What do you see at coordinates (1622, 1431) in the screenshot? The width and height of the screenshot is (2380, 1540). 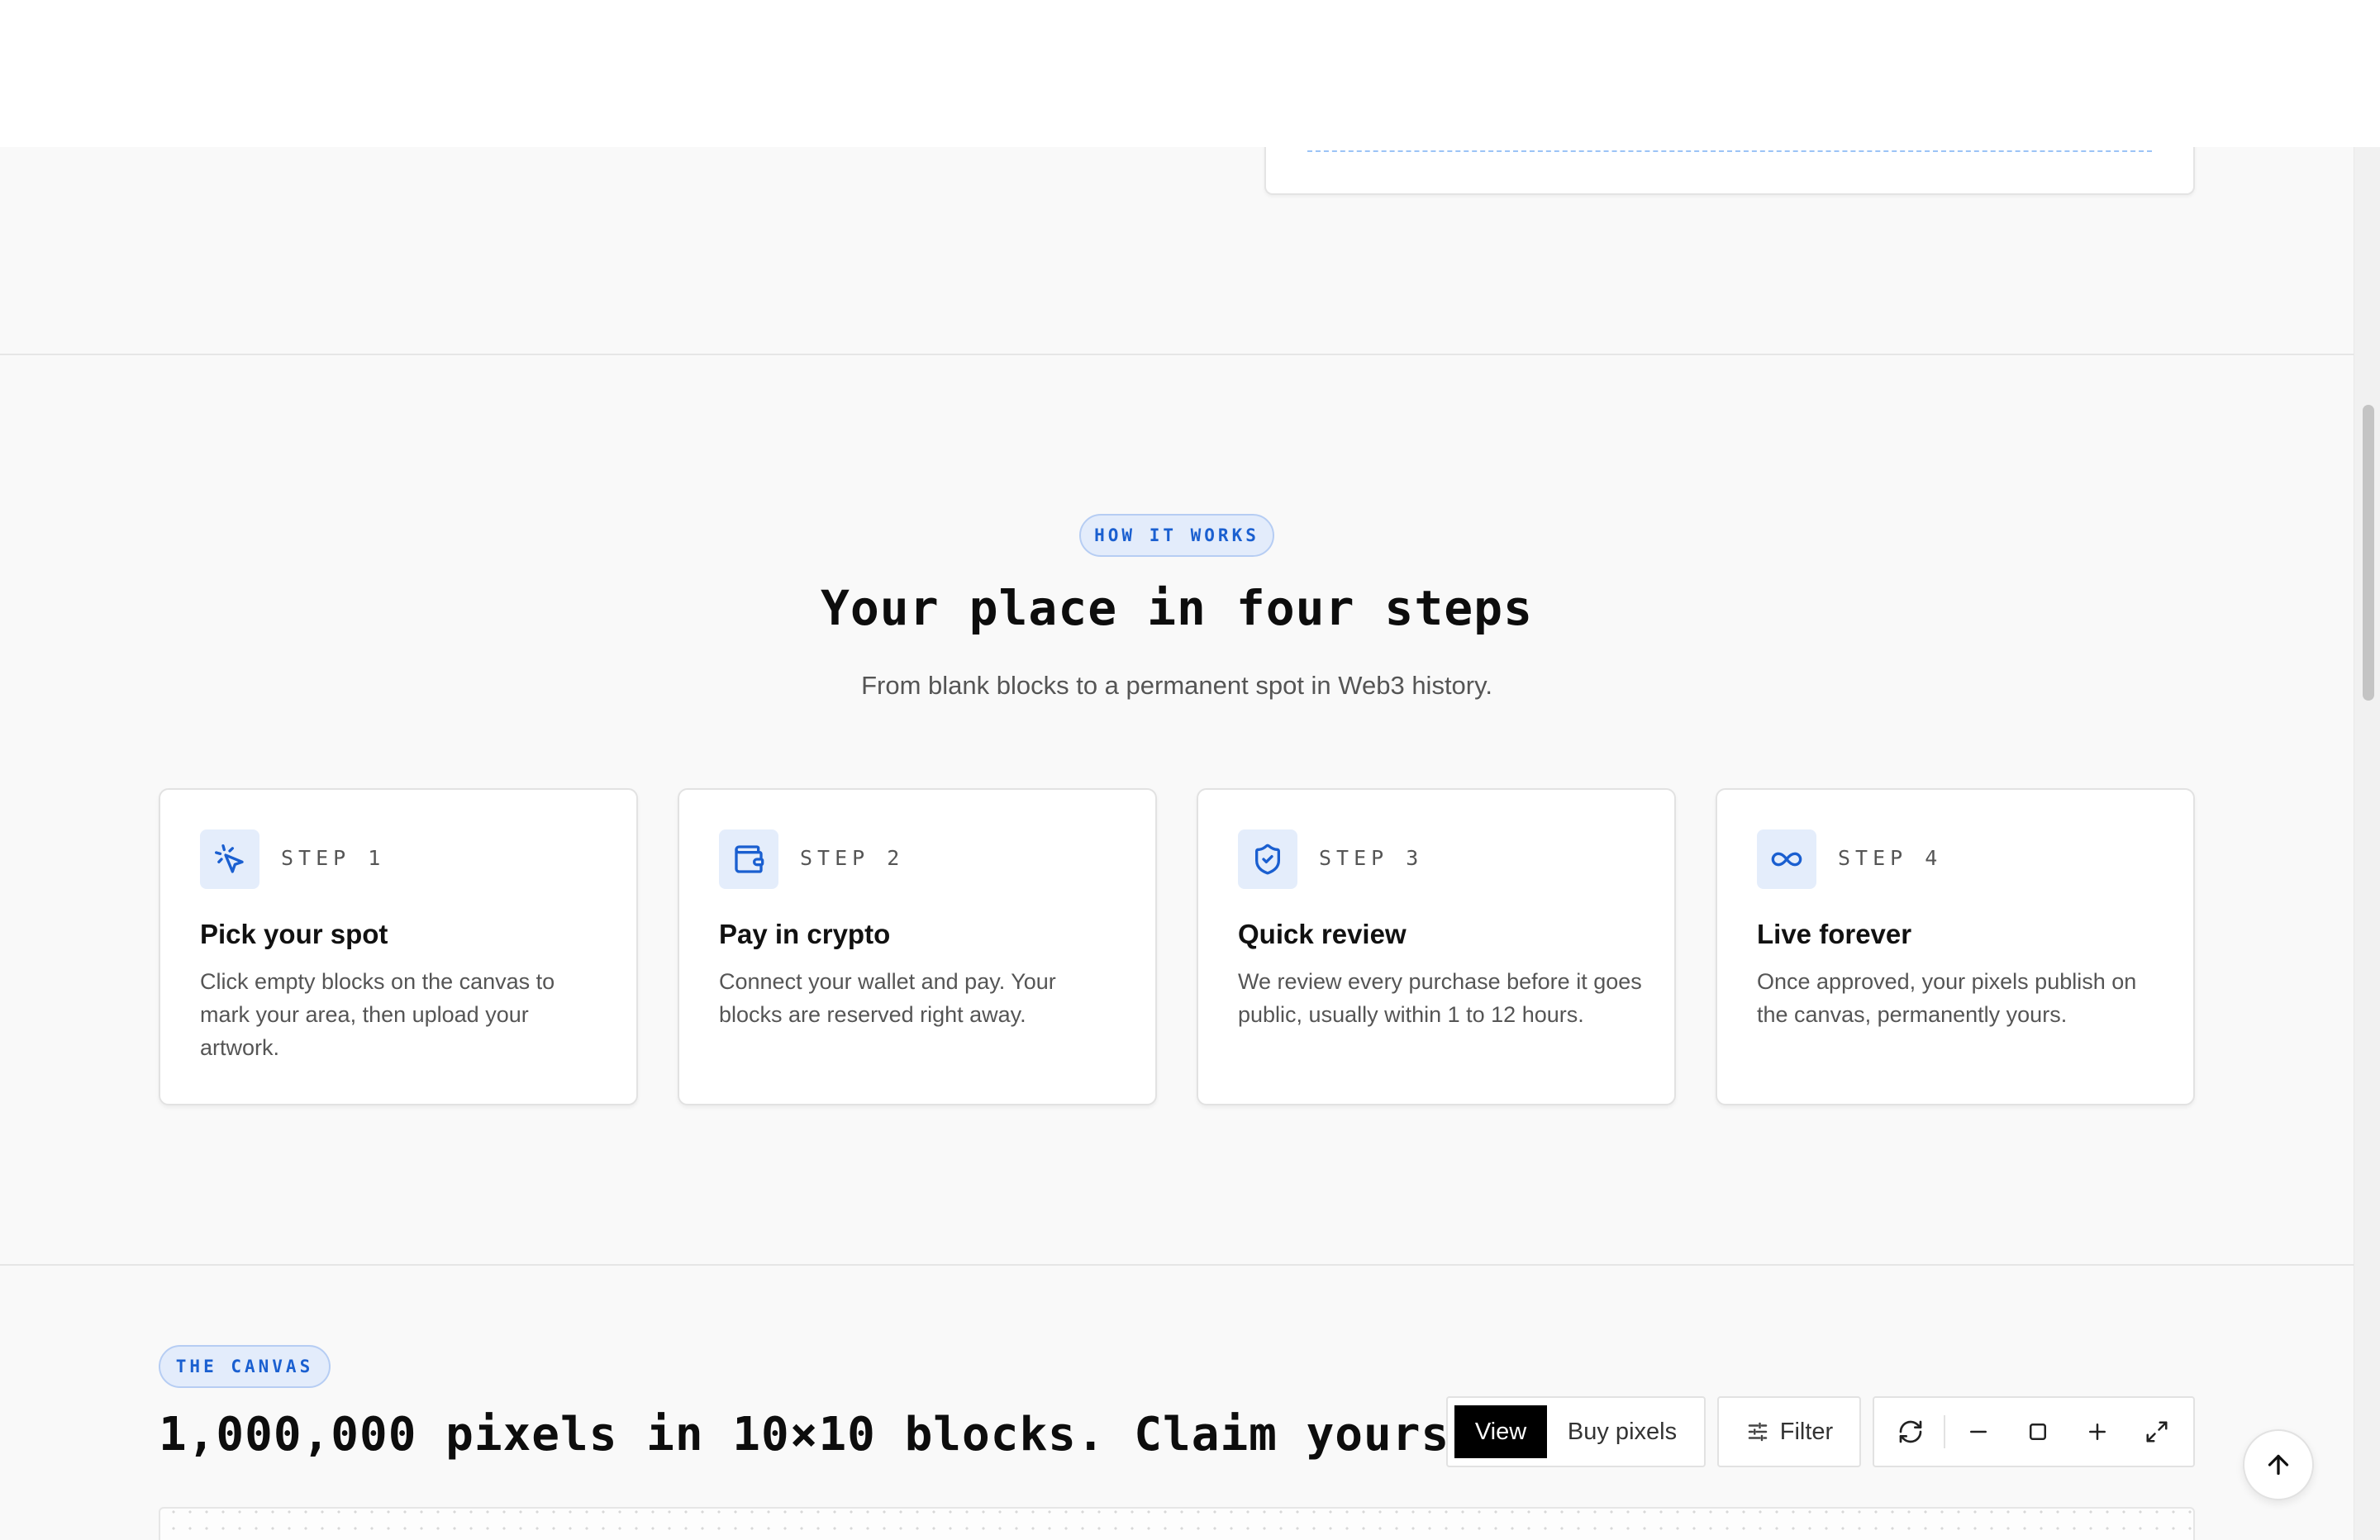 I see `buy-pixels-mode-button: Buy pixels` at bounding box center [1622, 1431].